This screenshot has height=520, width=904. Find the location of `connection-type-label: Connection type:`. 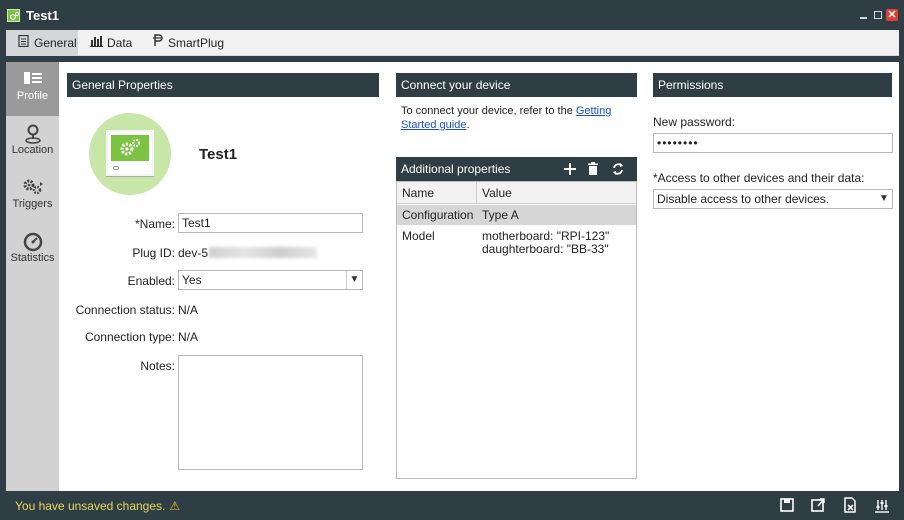

connection-type-label: Connection type: is located at coordinates (129, 337).